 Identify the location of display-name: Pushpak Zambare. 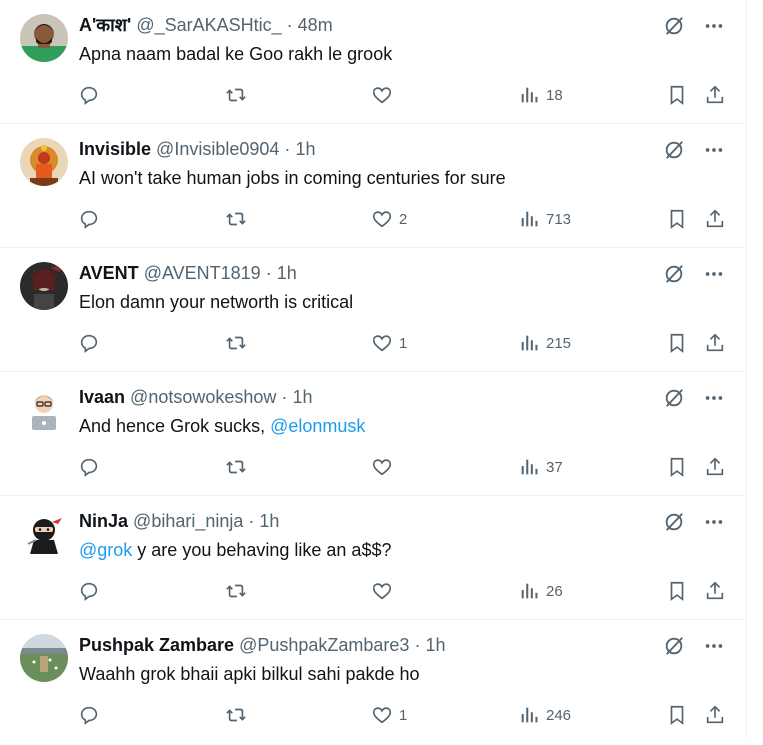
(156, 645).